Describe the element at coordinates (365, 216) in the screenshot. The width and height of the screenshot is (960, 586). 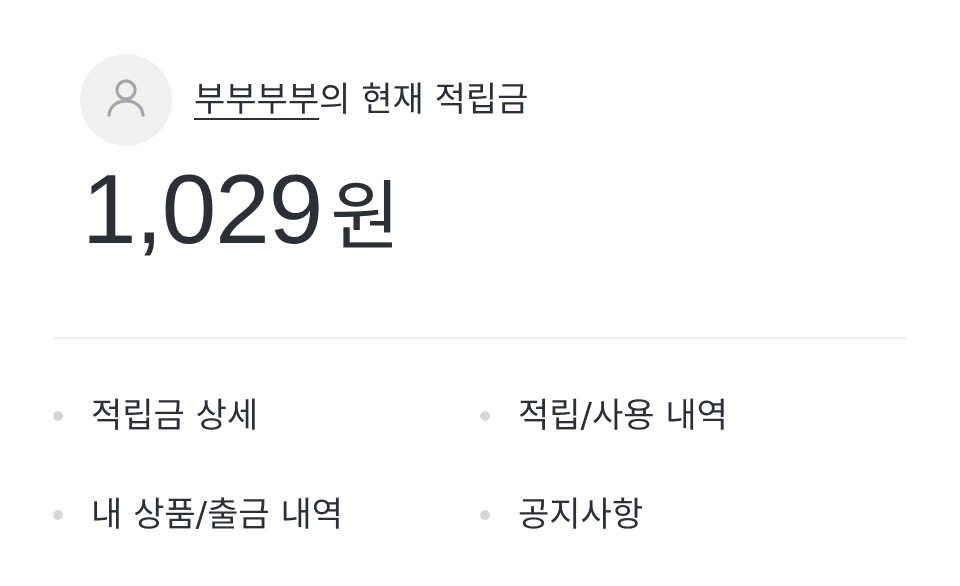
I see `points-unit: 원` at that location.